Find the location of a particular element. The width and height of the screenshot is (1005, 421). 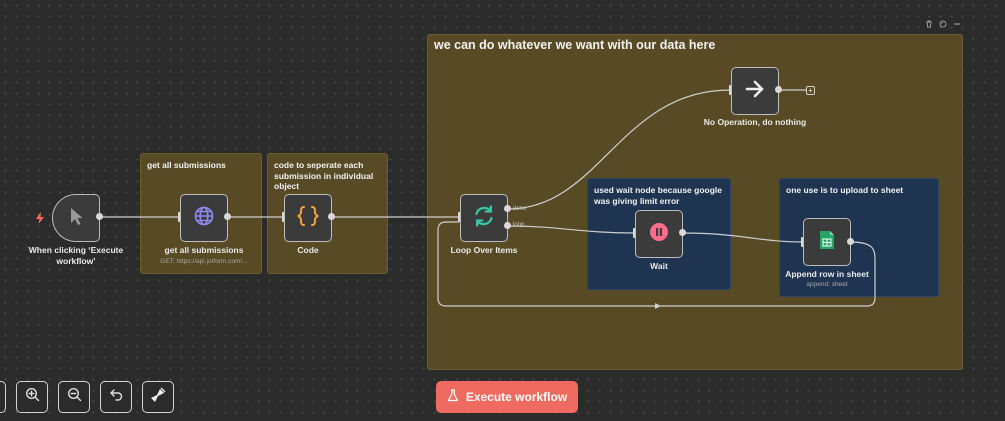

braces-icon is located at coordinates (308, 218).